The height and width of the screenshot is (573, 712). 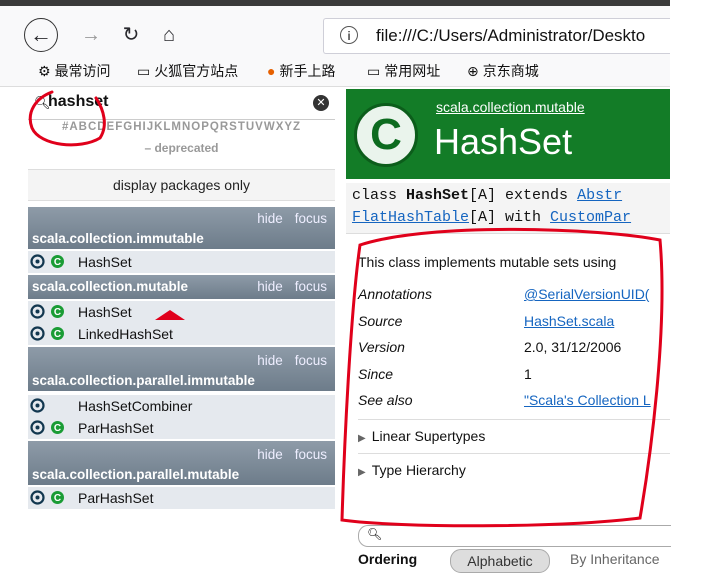 I want to click on package-header: scala.collection.mutable hide focus, so click(x=181, y=287).